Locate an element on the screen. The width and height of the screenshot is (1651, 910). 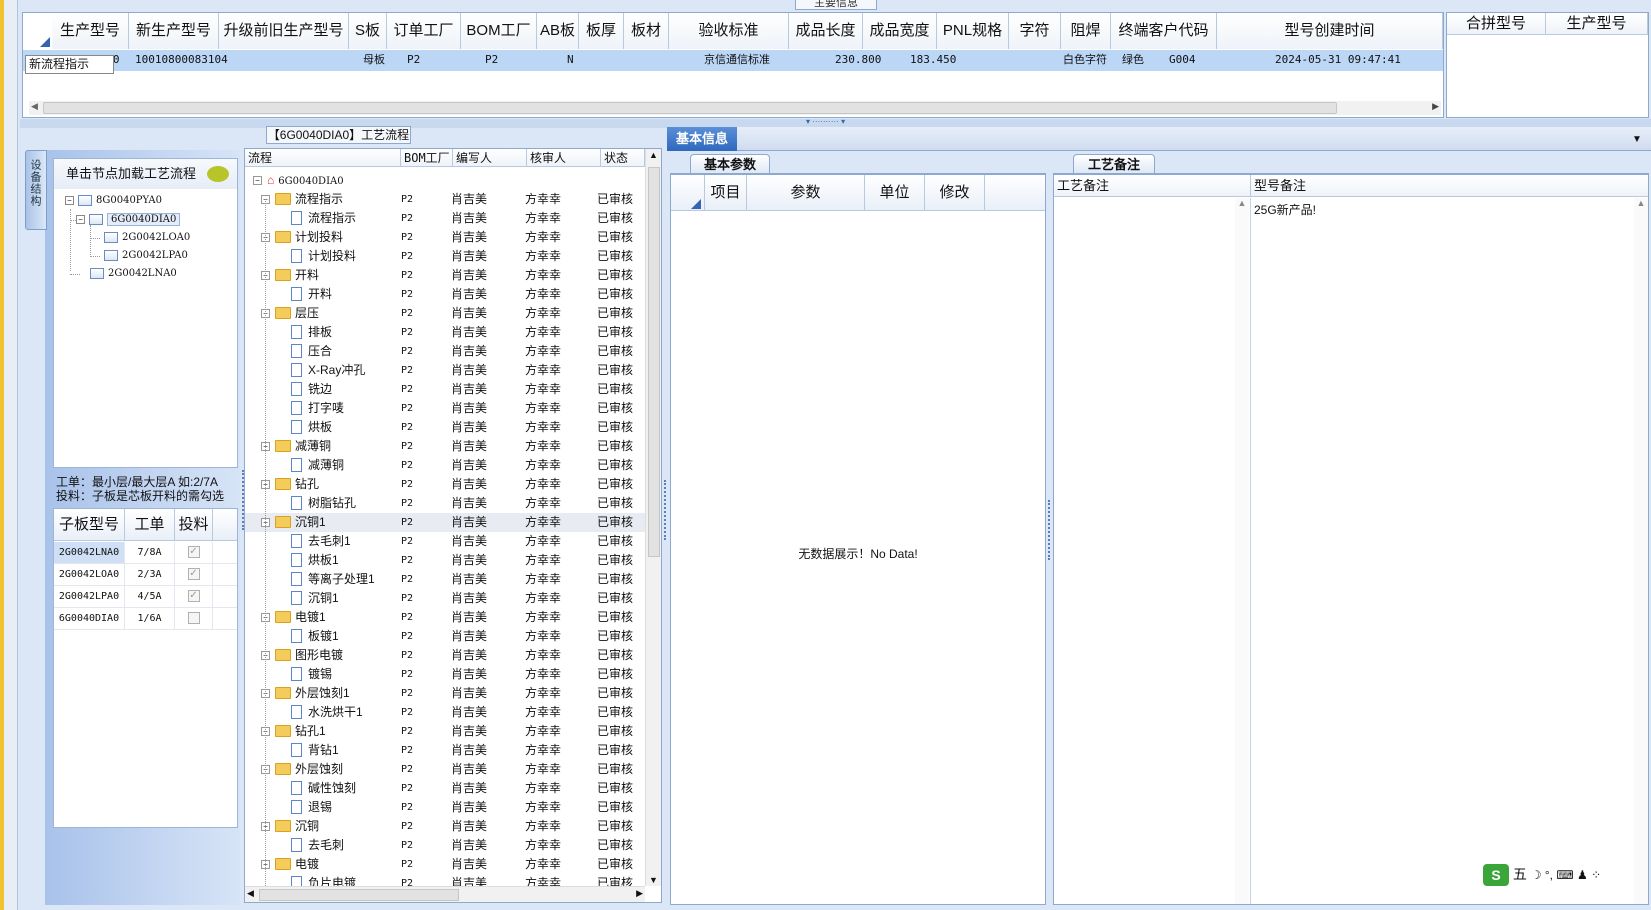
cell-new-prod-model: 10010800083104 is located at coordinates (181, 60).